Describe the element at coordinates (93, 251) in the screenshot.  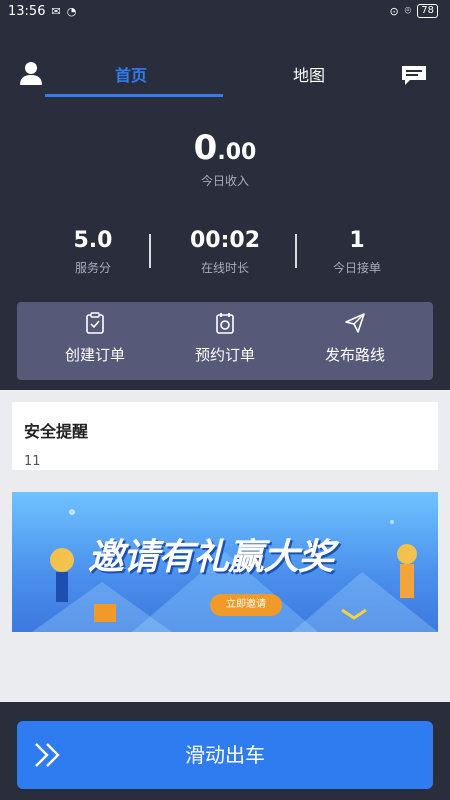
I see `stat-service-score: 5.0 服务分` at that location.